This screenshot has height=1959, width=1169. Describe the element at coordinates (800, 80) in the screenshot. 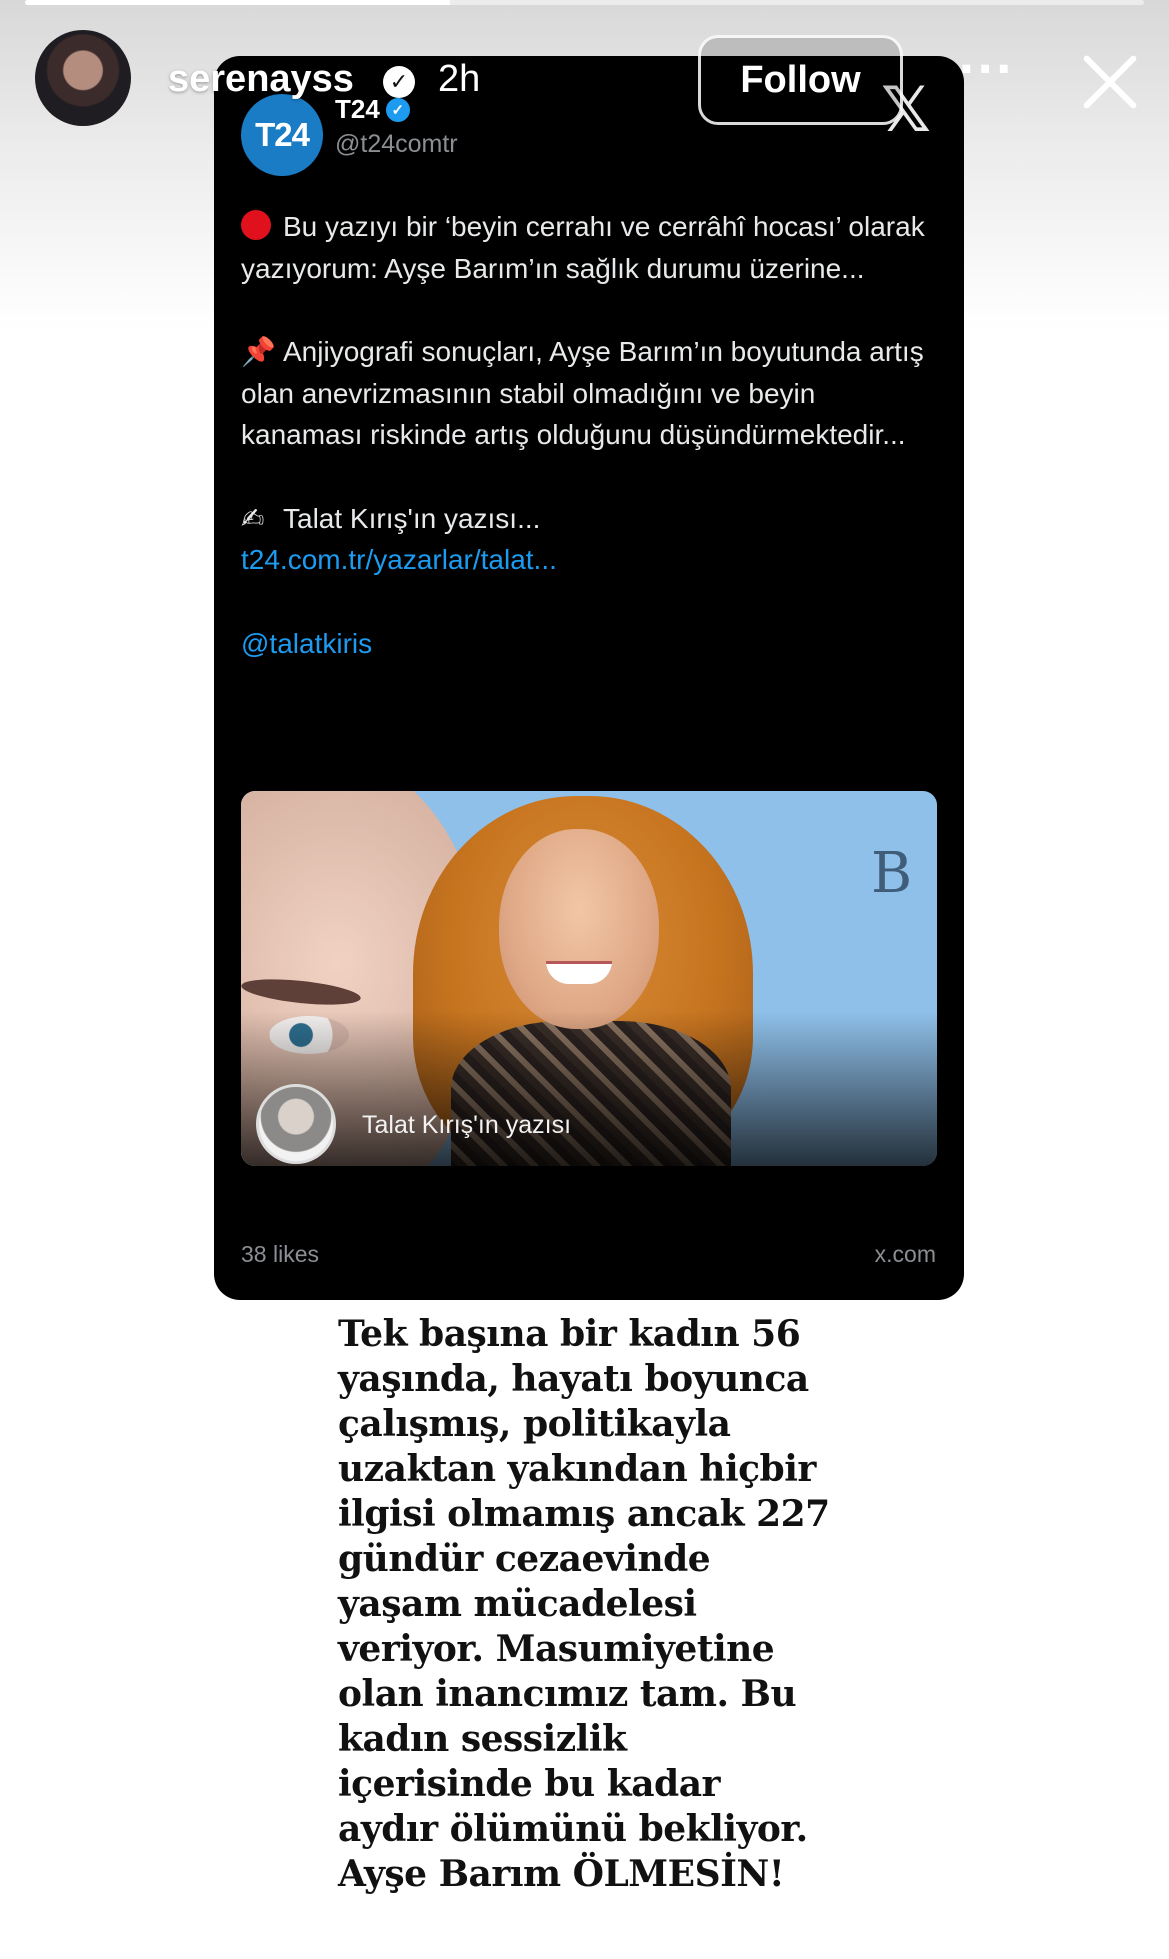

I see `follow-button: Follow` at that location.